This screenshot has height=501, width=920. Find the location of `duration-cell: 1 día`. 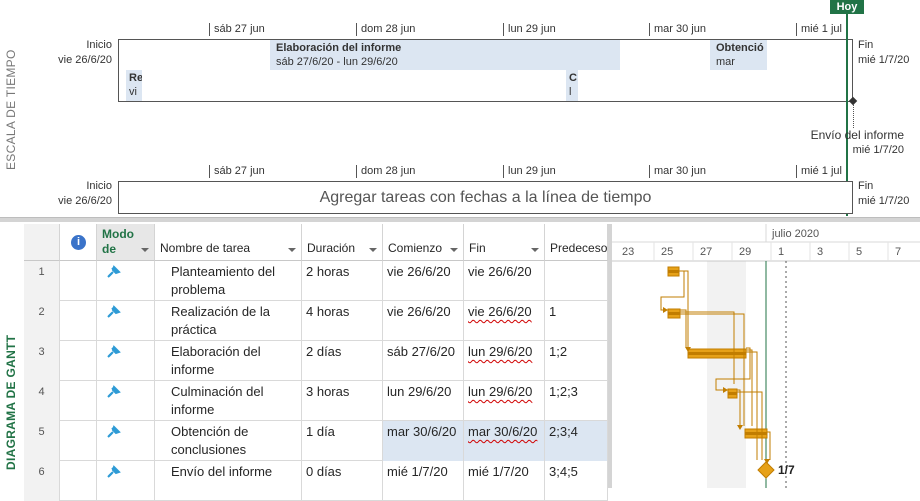

duration-cell: 1 día is located at coordinates (342, 441).